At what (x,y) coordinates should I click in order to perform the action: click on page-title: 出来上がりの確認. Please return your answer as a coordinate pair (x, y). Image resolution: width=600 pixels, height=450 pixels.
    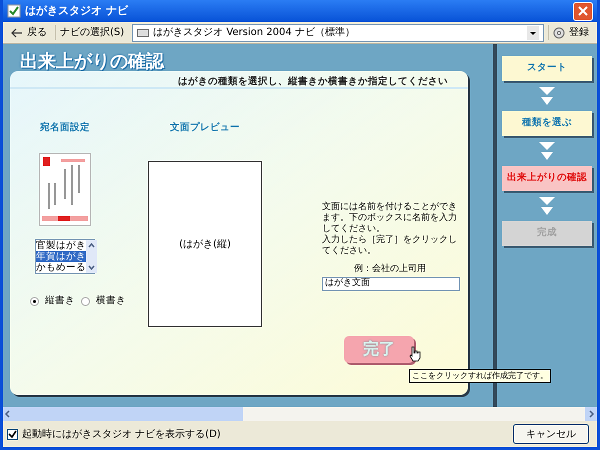
    Looking at the image, I should click on (92, 62).